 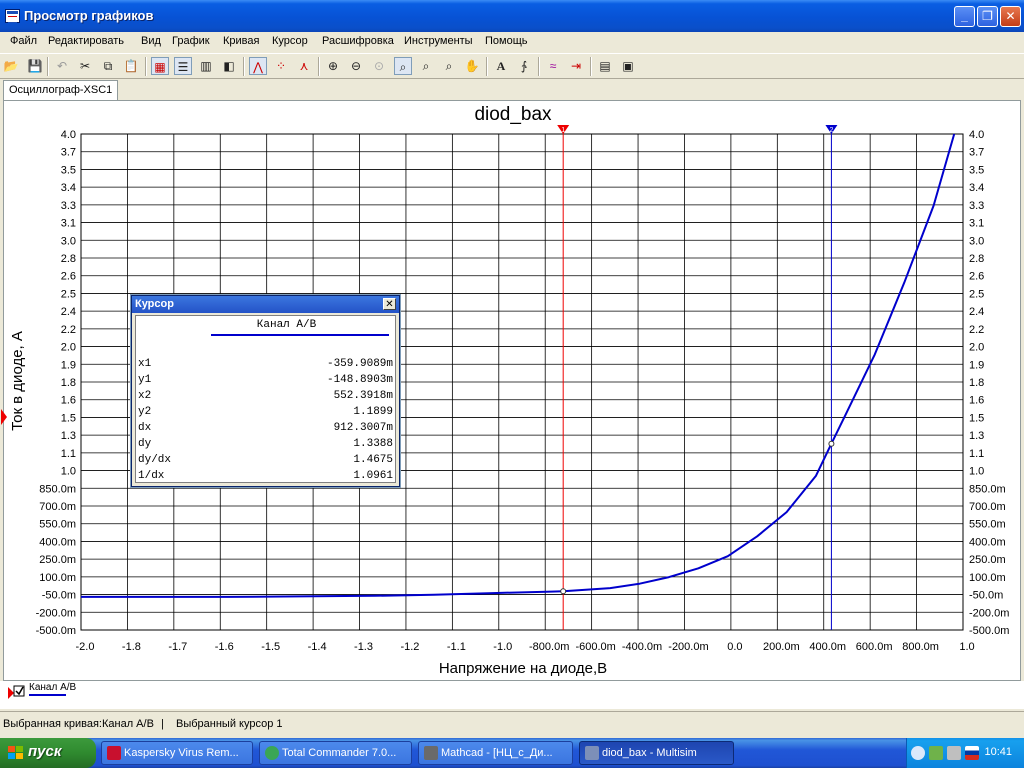 What do you see at coordinates (976, 153) in the screenshot?
I see `y-tick-label-right: 3.7` at bounding box center [976, 153].